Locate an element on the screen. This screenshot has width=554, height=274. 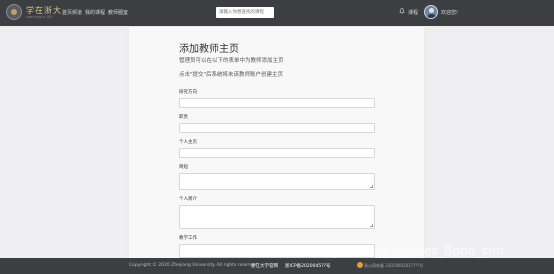
summary-textarea is located at coordinates (277, 181).